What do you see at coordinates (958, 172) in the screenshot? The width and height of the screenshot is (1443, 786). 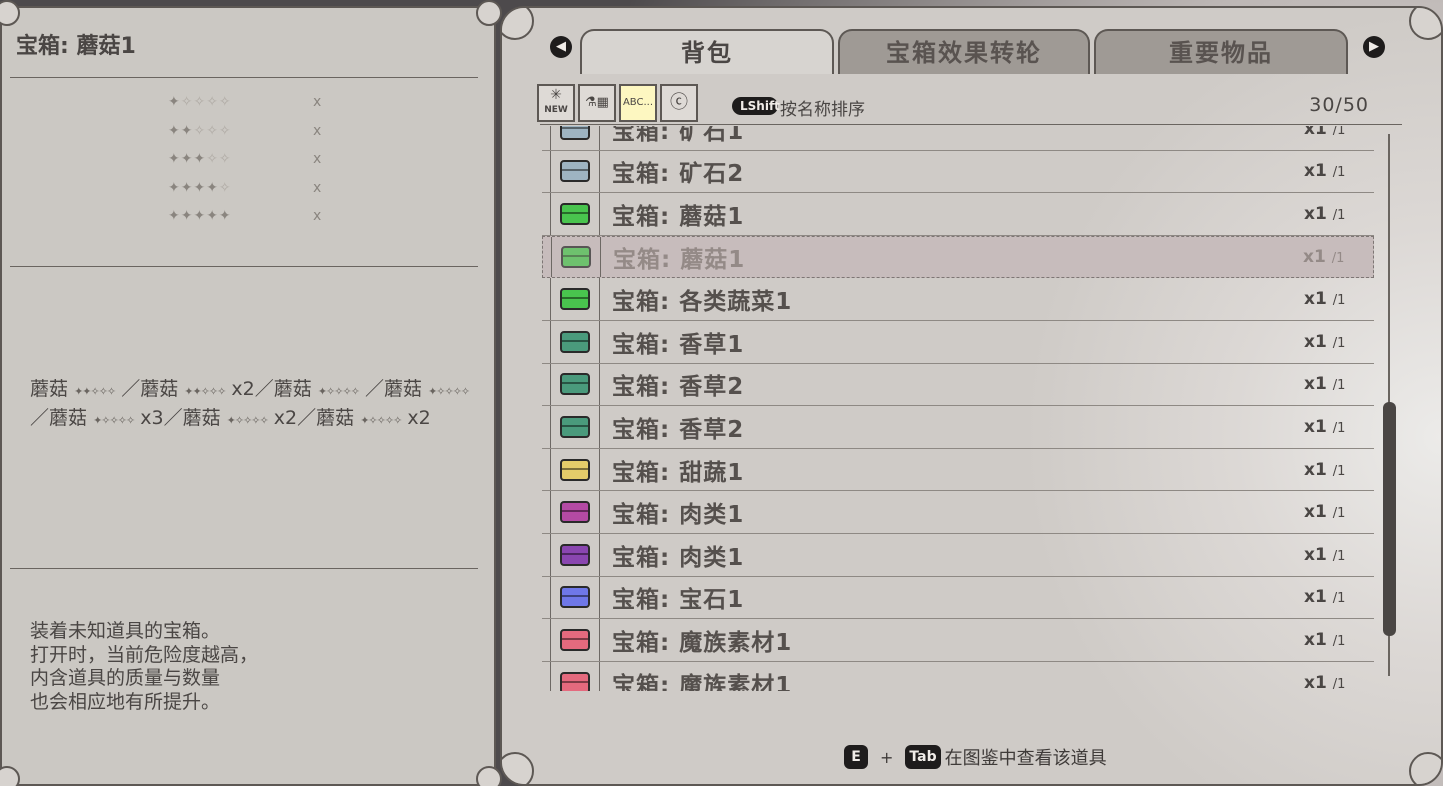 I see `inventory-item-row: 宝箱: 矿石2 x1 /1` at bounding box center [958, 172].